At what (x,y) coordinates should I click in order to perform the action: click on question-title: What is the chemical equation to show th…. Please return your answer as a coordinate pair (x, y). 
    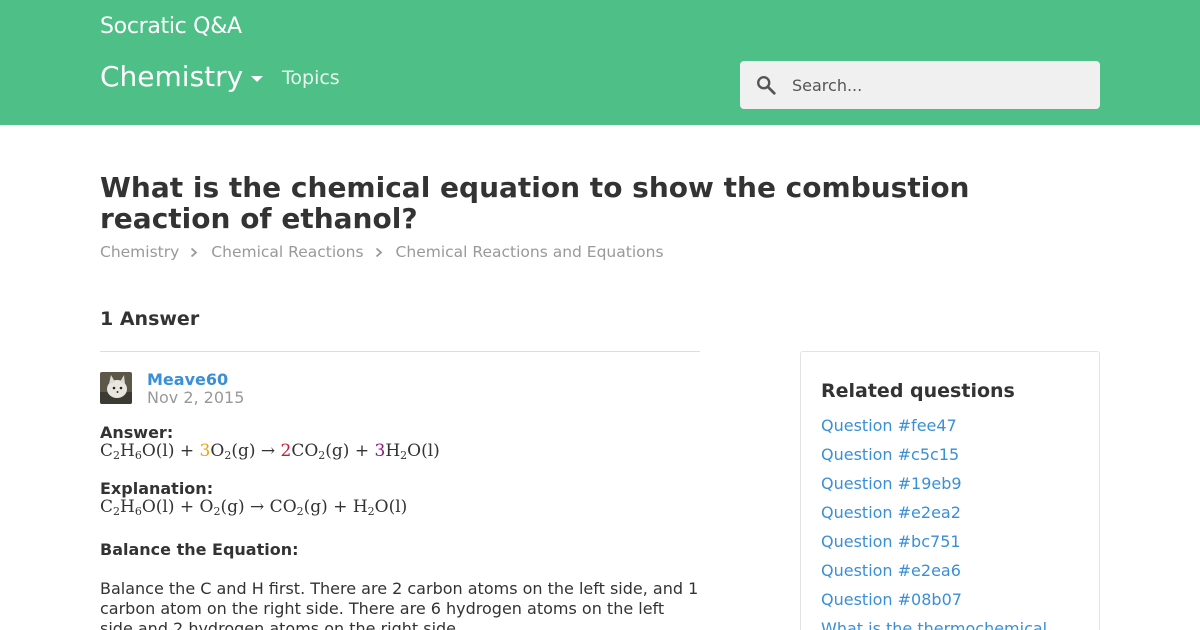
    Looking at the image, I should click on (535, 203).